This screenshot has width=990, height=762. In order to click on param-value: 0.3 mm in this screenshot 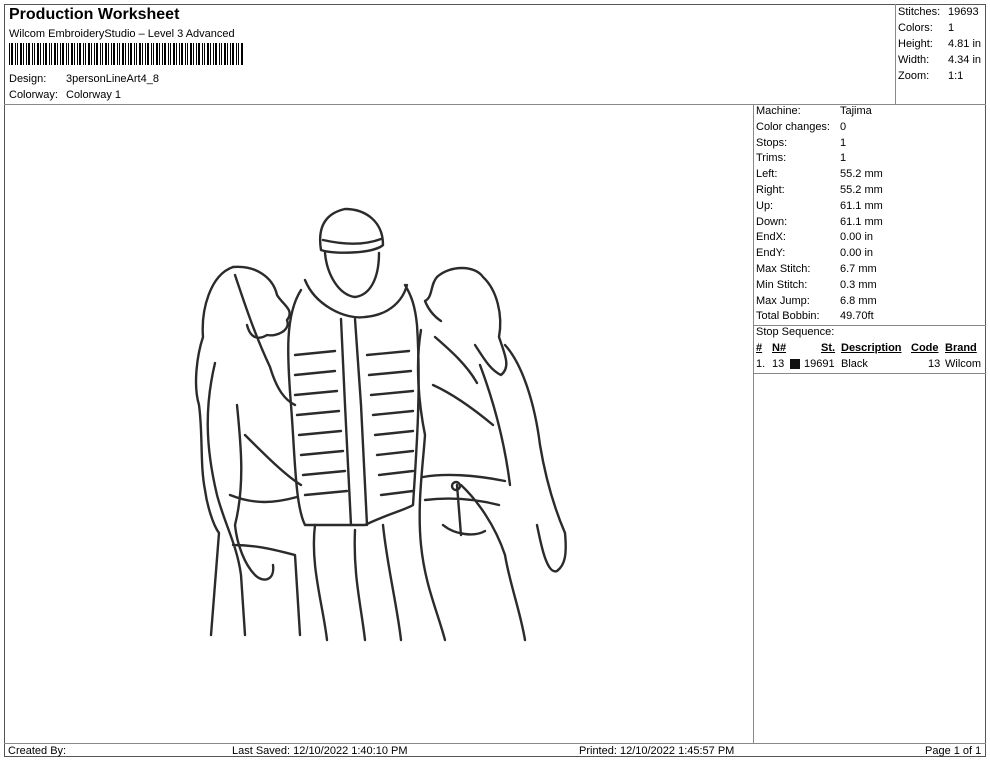, I will do `click(858, 284)`.